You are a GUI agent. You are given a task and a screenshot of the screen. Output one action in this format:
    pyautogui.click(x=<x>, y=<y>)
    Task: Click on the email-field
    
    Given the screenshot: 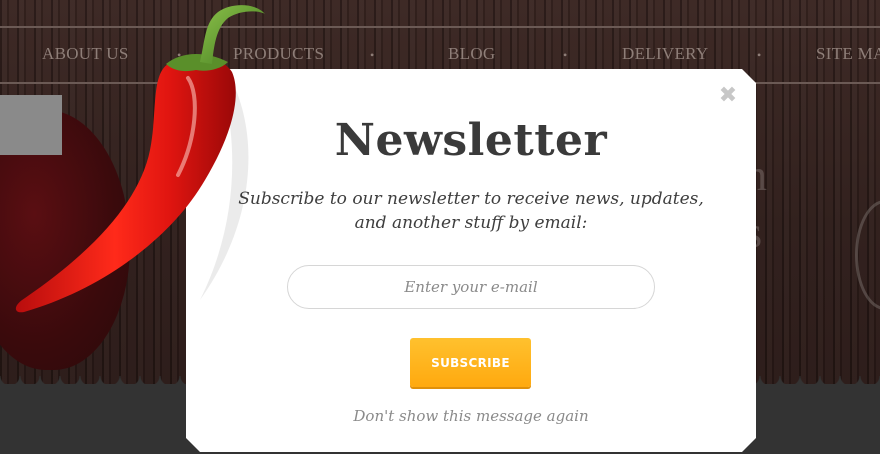 What is the action you would take?
    pyautogui.click(x=471, y=287)
    